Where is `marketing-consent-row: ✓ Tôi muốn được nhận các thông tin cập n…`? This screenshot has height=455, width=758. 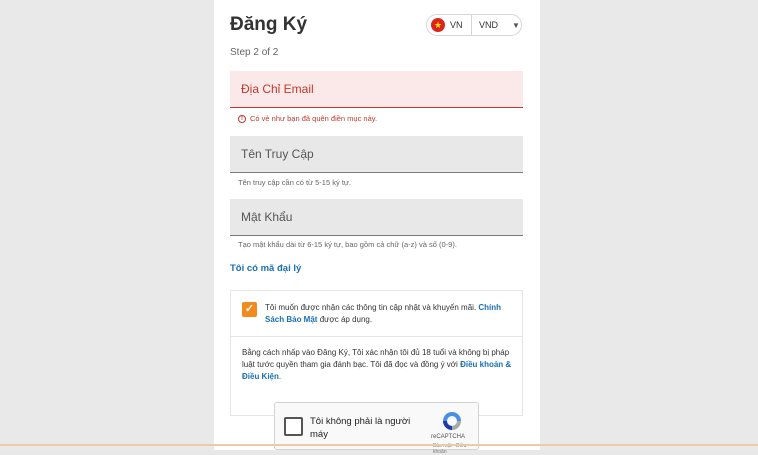 marketing-consent-row: ✓ Tôi muốn được nhận các thông tin cập n… is located at coordinates (376, 314).